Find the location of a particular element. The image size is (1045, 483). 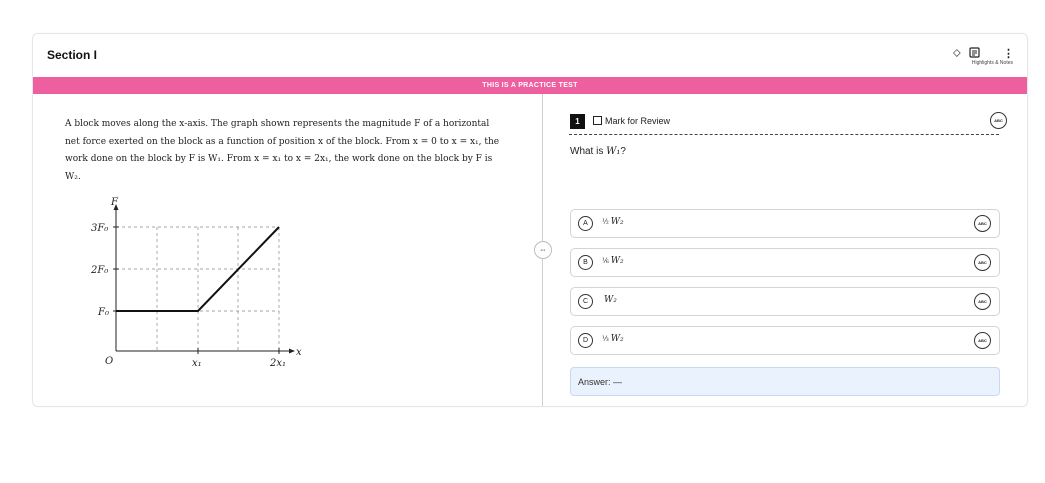

x-axis-arrow is located at coordinates (292, 351).